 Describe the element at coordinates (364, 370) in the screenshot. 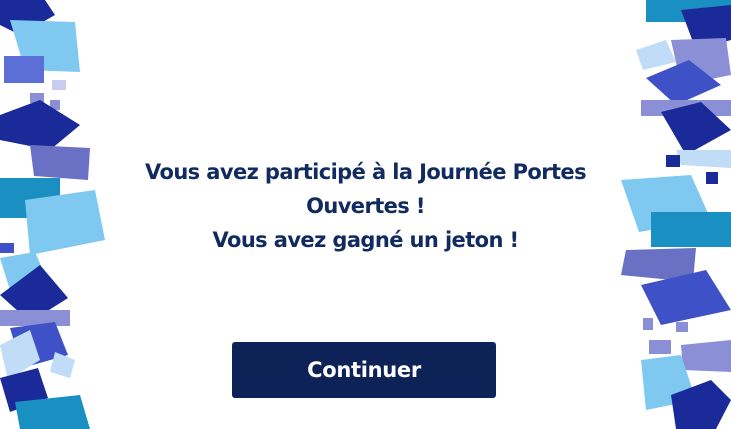

I see `continue-button: Continuer` at that location.